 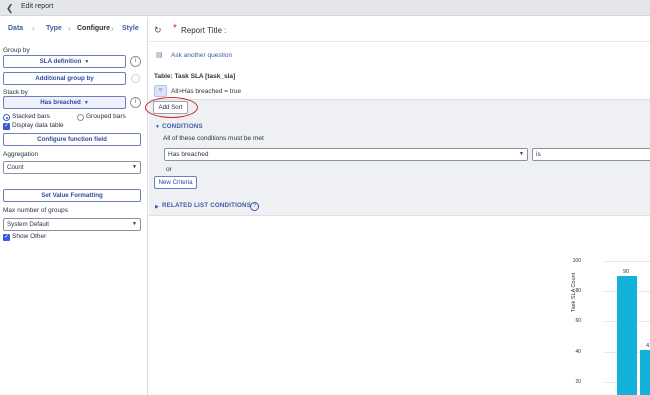 What do you see at coordinates (578, 351) in the screenshot?
I see `y-tick-label: 40` at bounding box center [578, 351].